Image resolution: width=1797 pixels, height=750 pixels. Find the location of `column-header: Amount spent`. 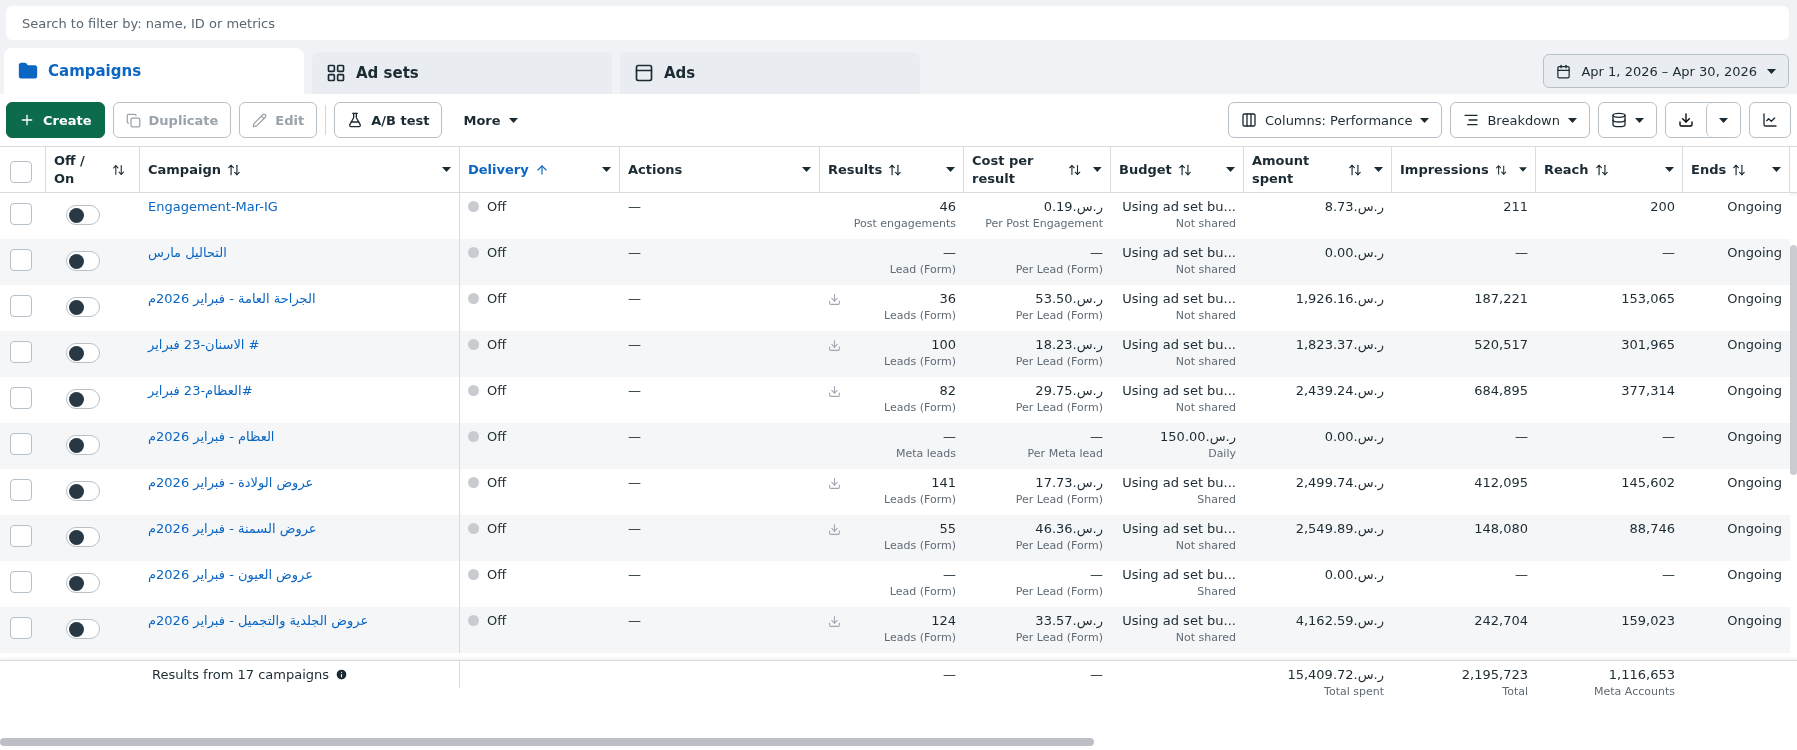

column-header: Amount spent is located at coordinates (1318, 169).